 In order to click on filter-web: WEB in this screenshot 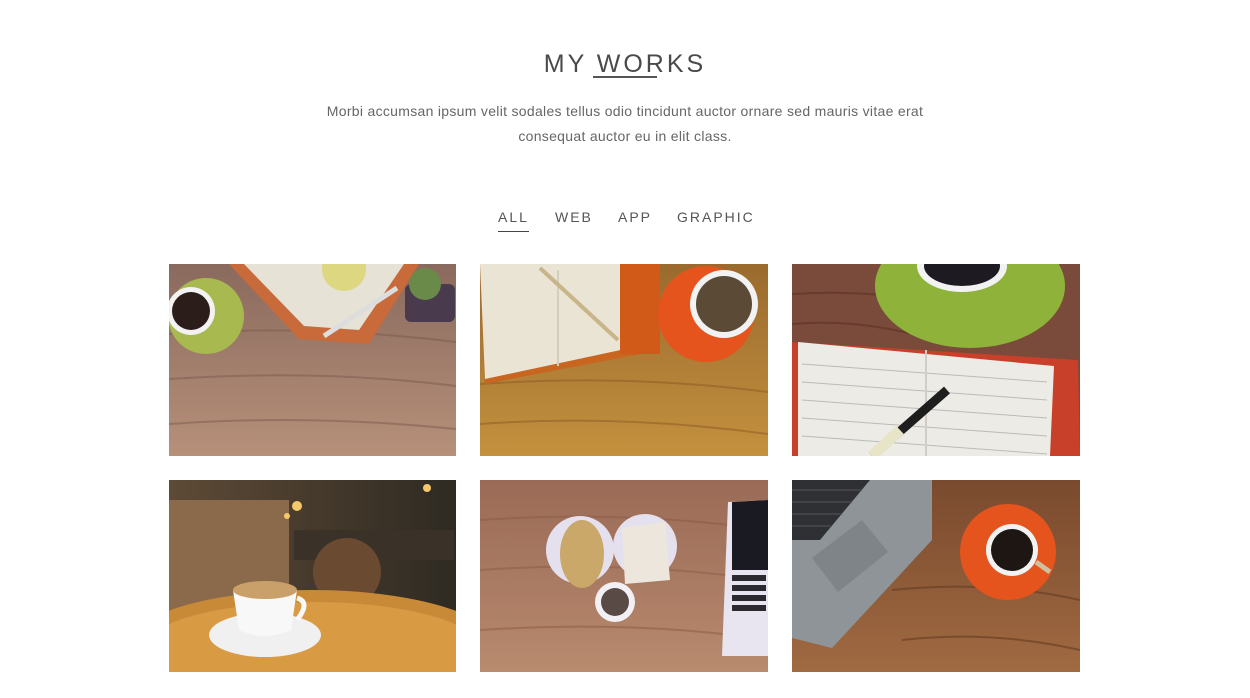, I will do `click(574, 220)`.